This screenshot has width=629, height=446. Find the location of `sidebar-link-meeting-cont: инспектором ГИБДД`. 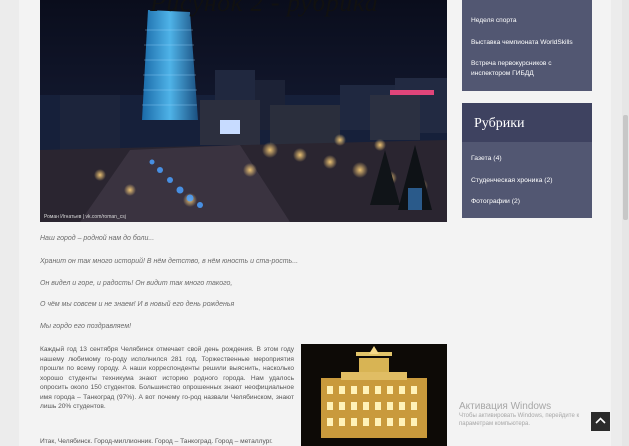

sidebar-link-meeting-cont: инспектором ГИБДД is located at coordinates (502, 73).